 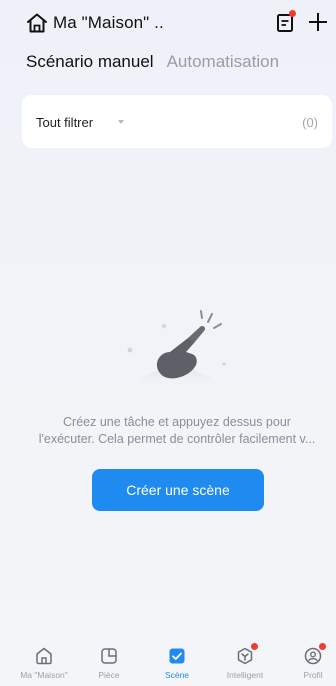 I want to click on profile-badge, so click(x=322, y=646).